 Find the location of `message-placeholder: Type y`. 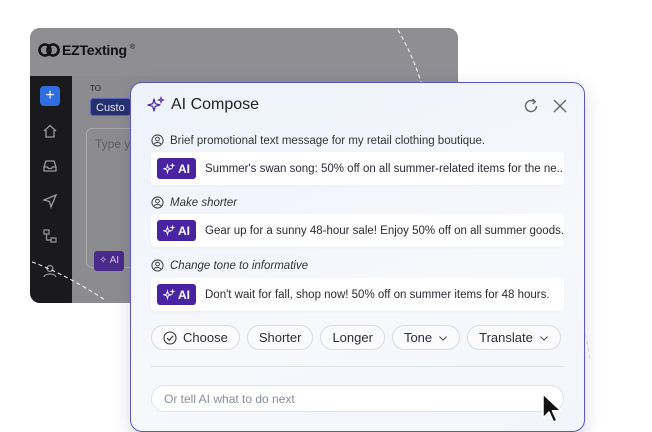

message-placeholder: Type y is located at coordinates (113, 144).